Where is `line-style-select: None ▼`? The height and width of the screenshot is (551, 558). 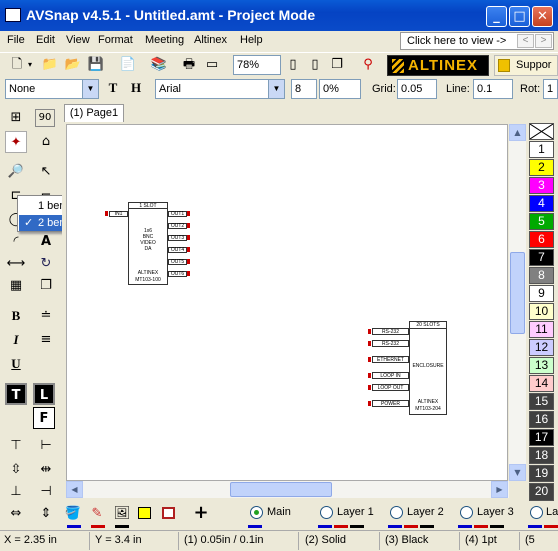 line-style-select: None ▼ is located at coordinates (52, 89).